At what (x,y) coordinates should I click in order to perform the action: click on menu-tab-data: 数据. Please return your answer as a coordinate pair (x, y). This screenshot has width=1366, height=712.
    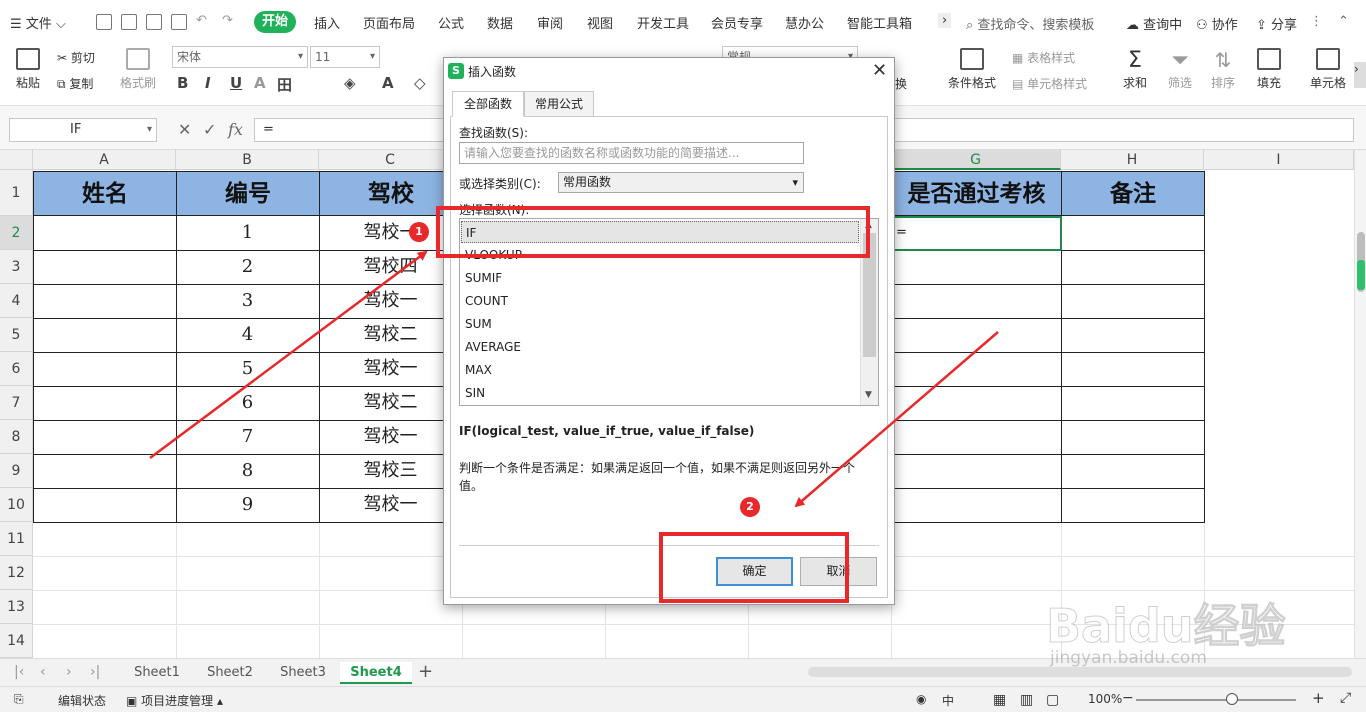
    Looking at the image, I should click on (500, 22).